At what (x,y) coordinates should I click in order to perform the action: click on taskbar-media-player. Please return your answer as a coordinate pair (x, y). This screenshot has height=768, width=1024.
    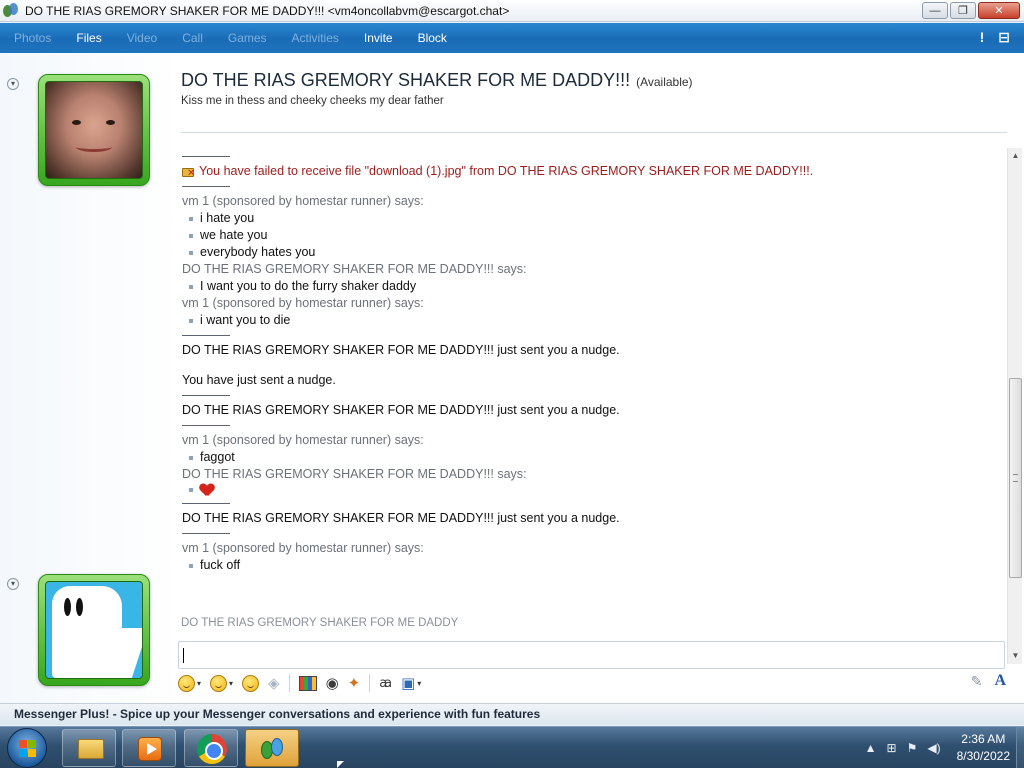
    Looking at the image, I should click on (149, 748).